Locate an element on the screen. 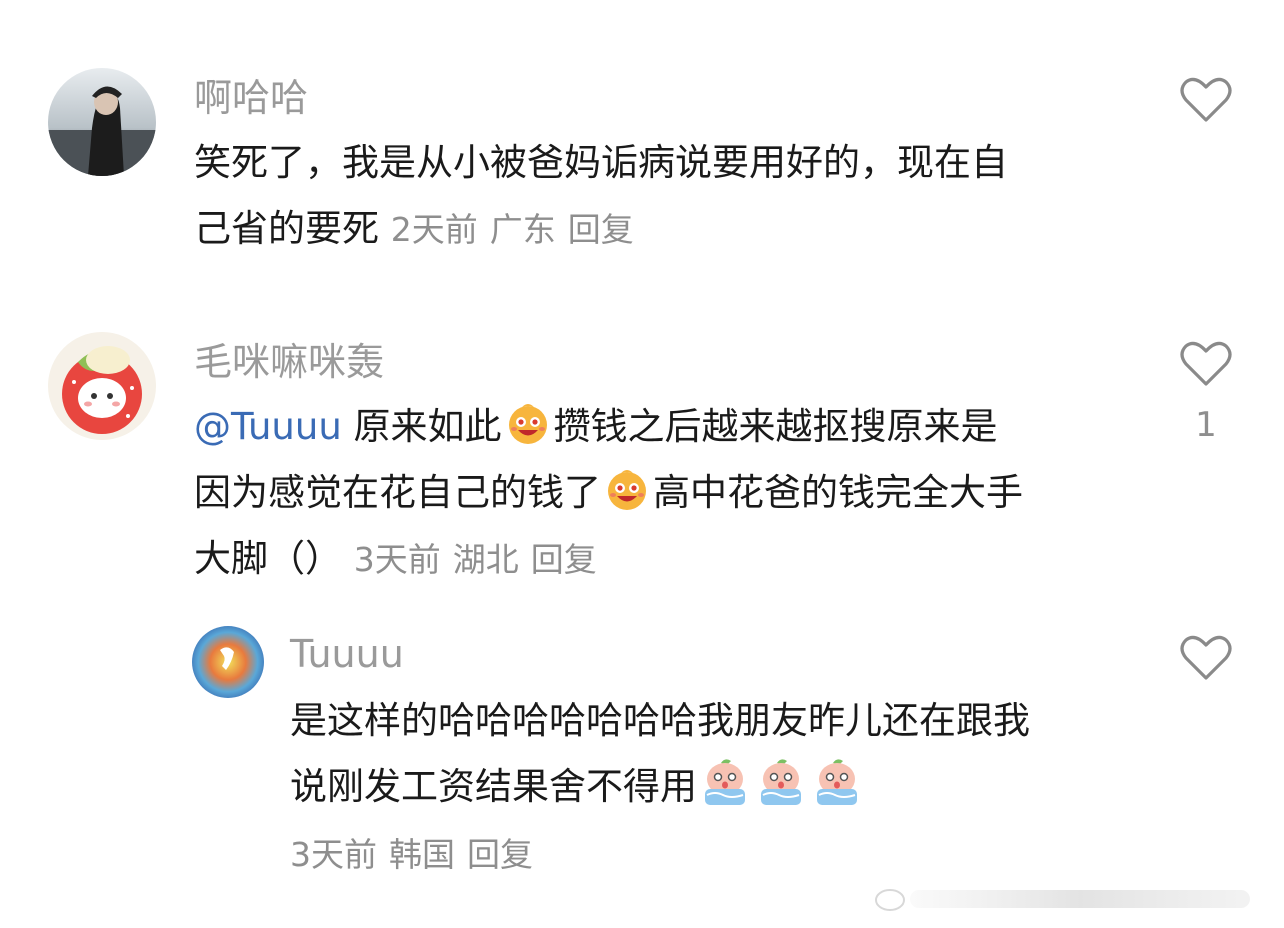 This screenshot has width=1284, height=928. location: 韩国 is located at coordinates (422, 854).